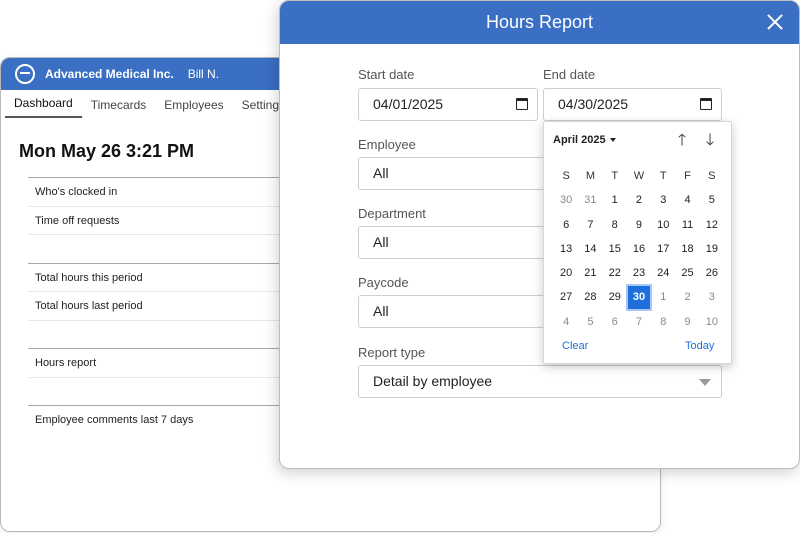 The image size is (800, 533). I want to click on day-cell: 31, so click(590, 200).